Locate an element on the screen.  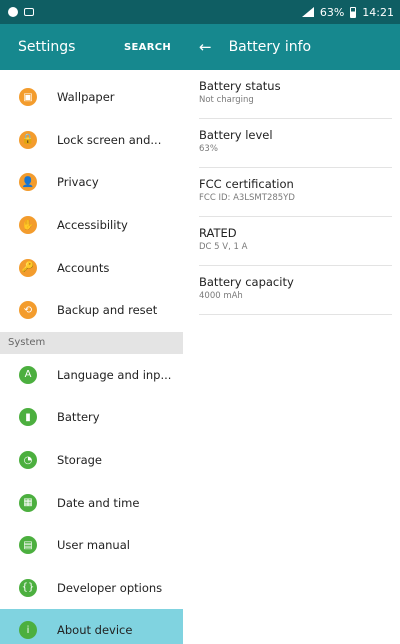
developer-icon: {} is located at coordinates (28, 587).